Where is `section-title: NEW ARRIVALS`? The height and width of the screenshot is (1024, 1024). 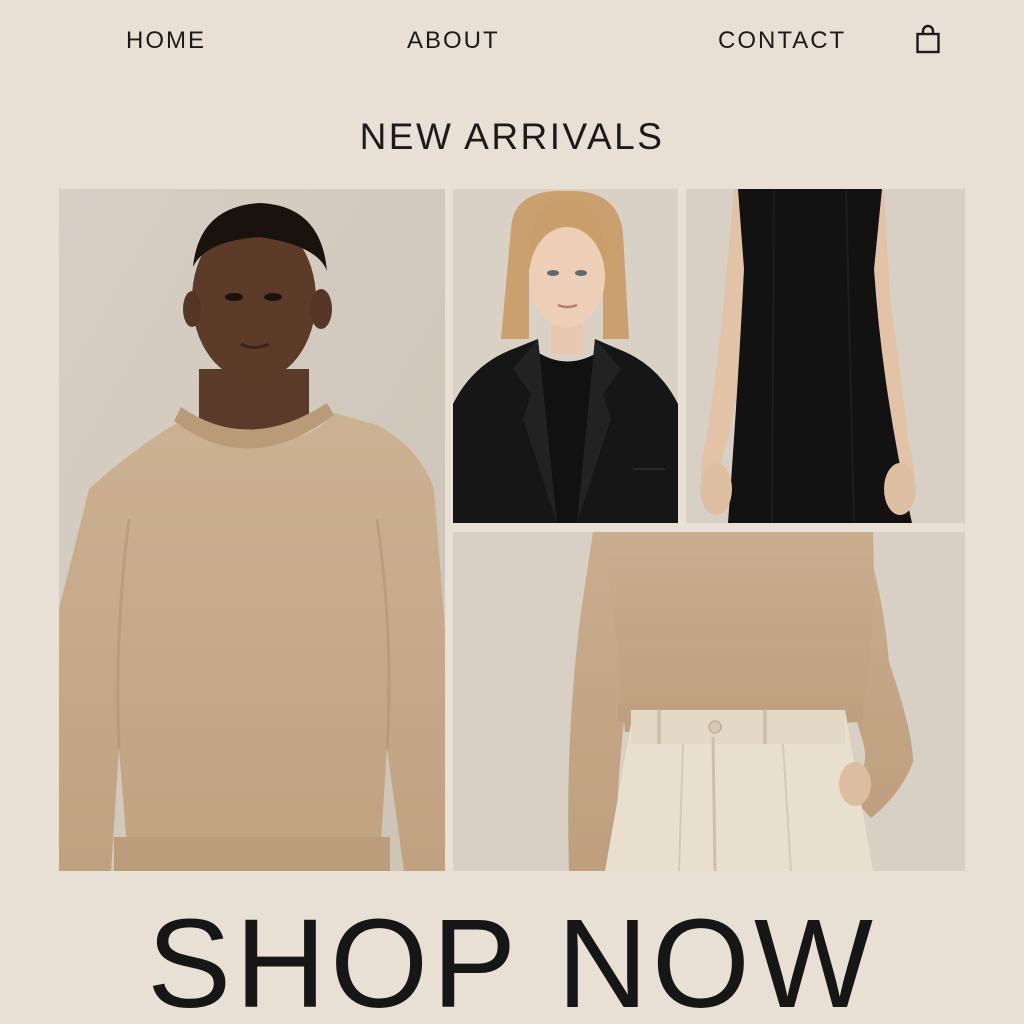 section-title: NEW ARRIVALS is located at coordinates (512, 136).